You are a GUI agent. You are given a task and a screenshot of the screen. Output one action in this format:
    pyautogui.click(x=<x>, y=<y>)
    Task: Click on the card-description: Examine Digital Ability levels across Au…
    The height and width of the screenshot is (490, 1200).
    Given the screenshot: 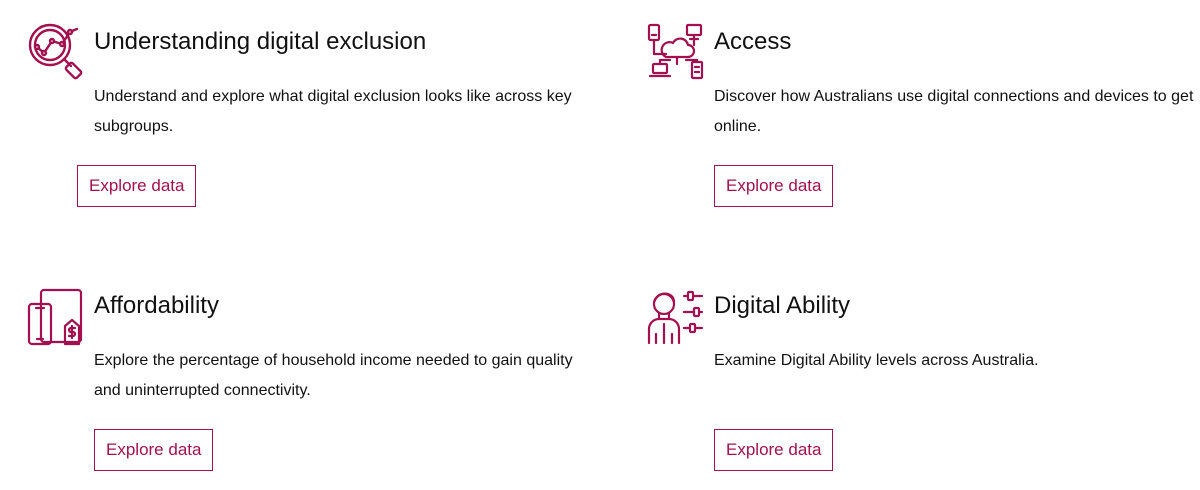 What is the action you would take?
    pyautogui.click(x=876, y=360)
    